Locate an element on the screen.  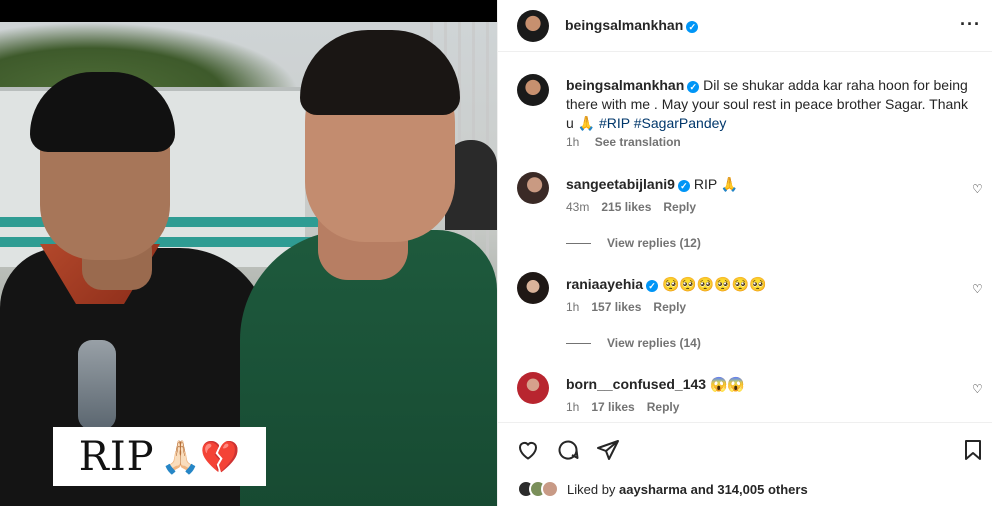
comment-time: 43m is located at coordinates (577, 207).